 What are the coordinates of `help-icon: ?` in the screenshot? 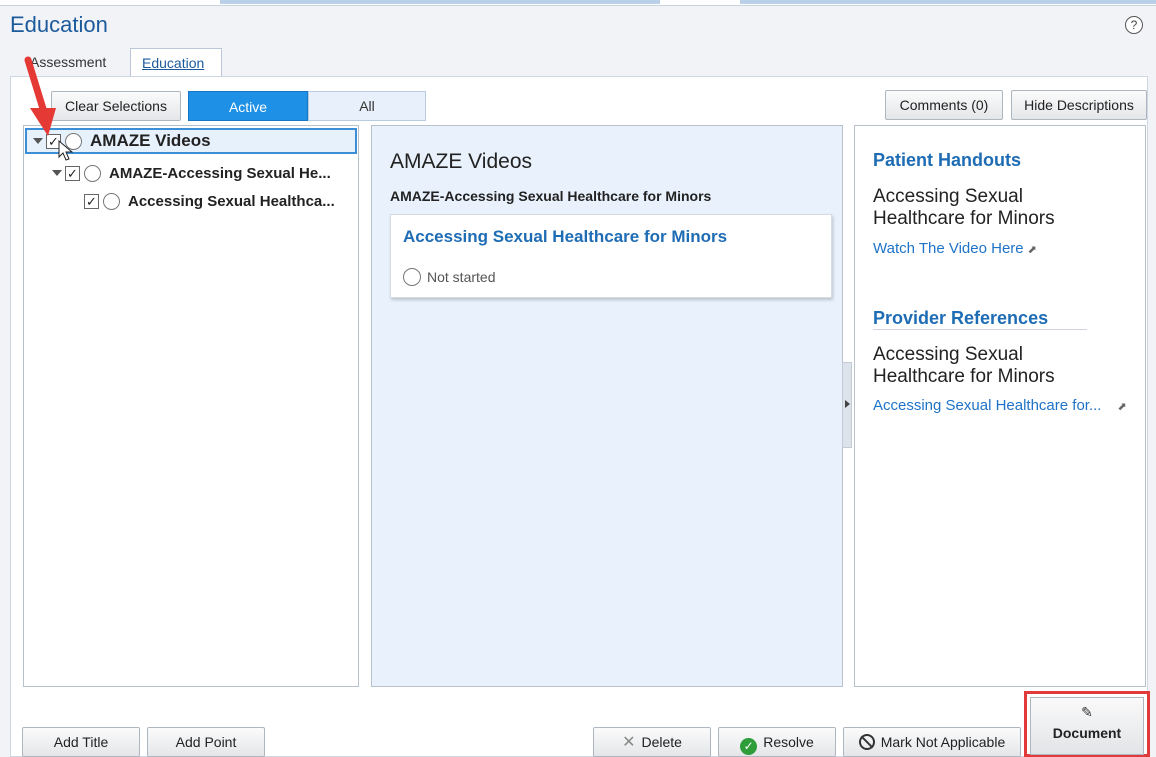 It's located at (1134, 25).